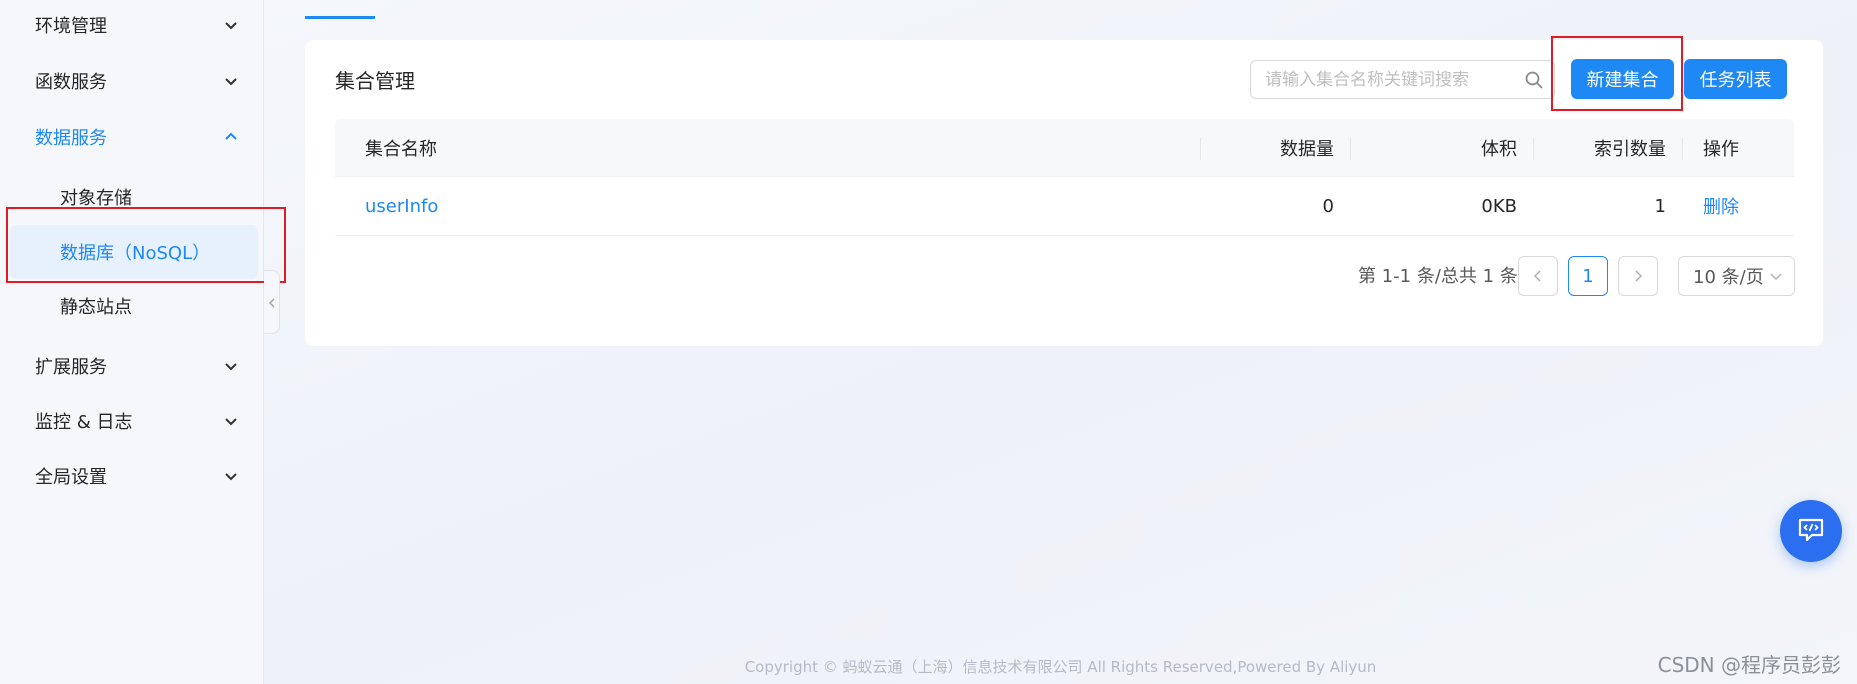 This screenshot has width=1857, height=684. What do you see at coordinates (1660, 206) in the screenshot?
I see `cell-index-count: 1` at bounding box center [1660, 206].